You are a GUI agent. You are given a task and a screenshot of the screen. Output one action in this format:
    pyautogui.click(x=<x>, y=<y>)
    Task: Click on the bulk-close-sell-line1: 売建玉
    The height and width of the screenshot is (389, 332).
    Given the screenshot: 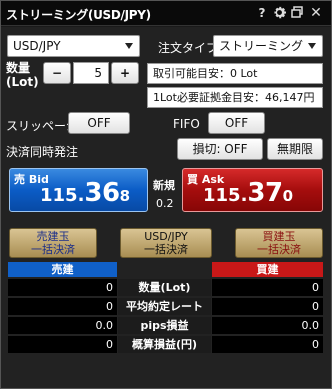 What is the action you would take?
    pyautogui.click(x=53, y=236)
    